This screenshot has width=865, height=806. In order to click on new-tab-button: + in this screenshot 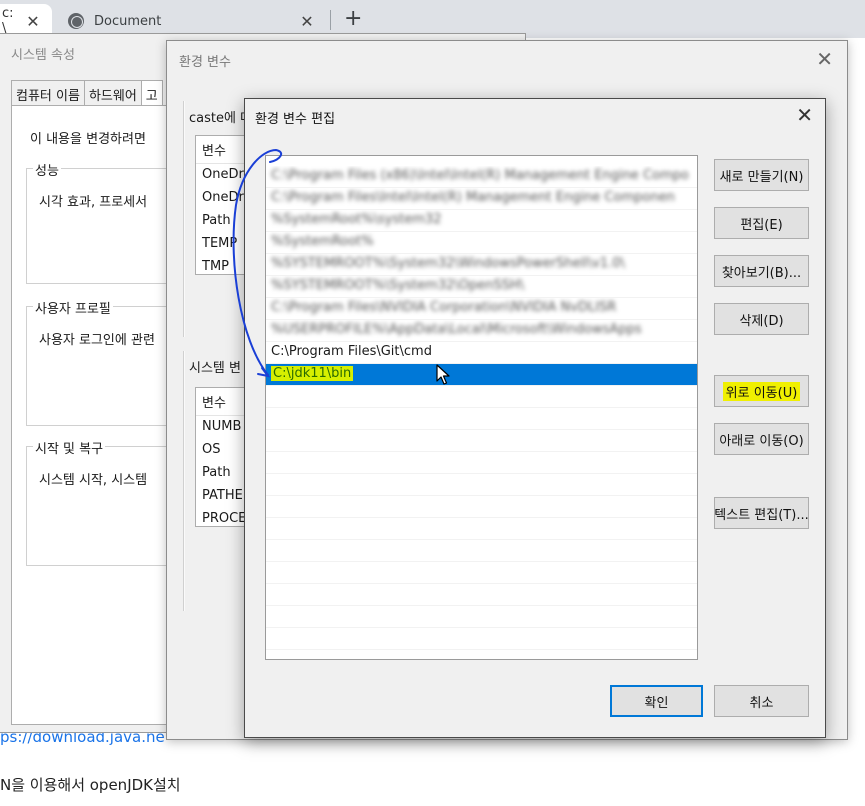, I will do `click(353, 18)`.